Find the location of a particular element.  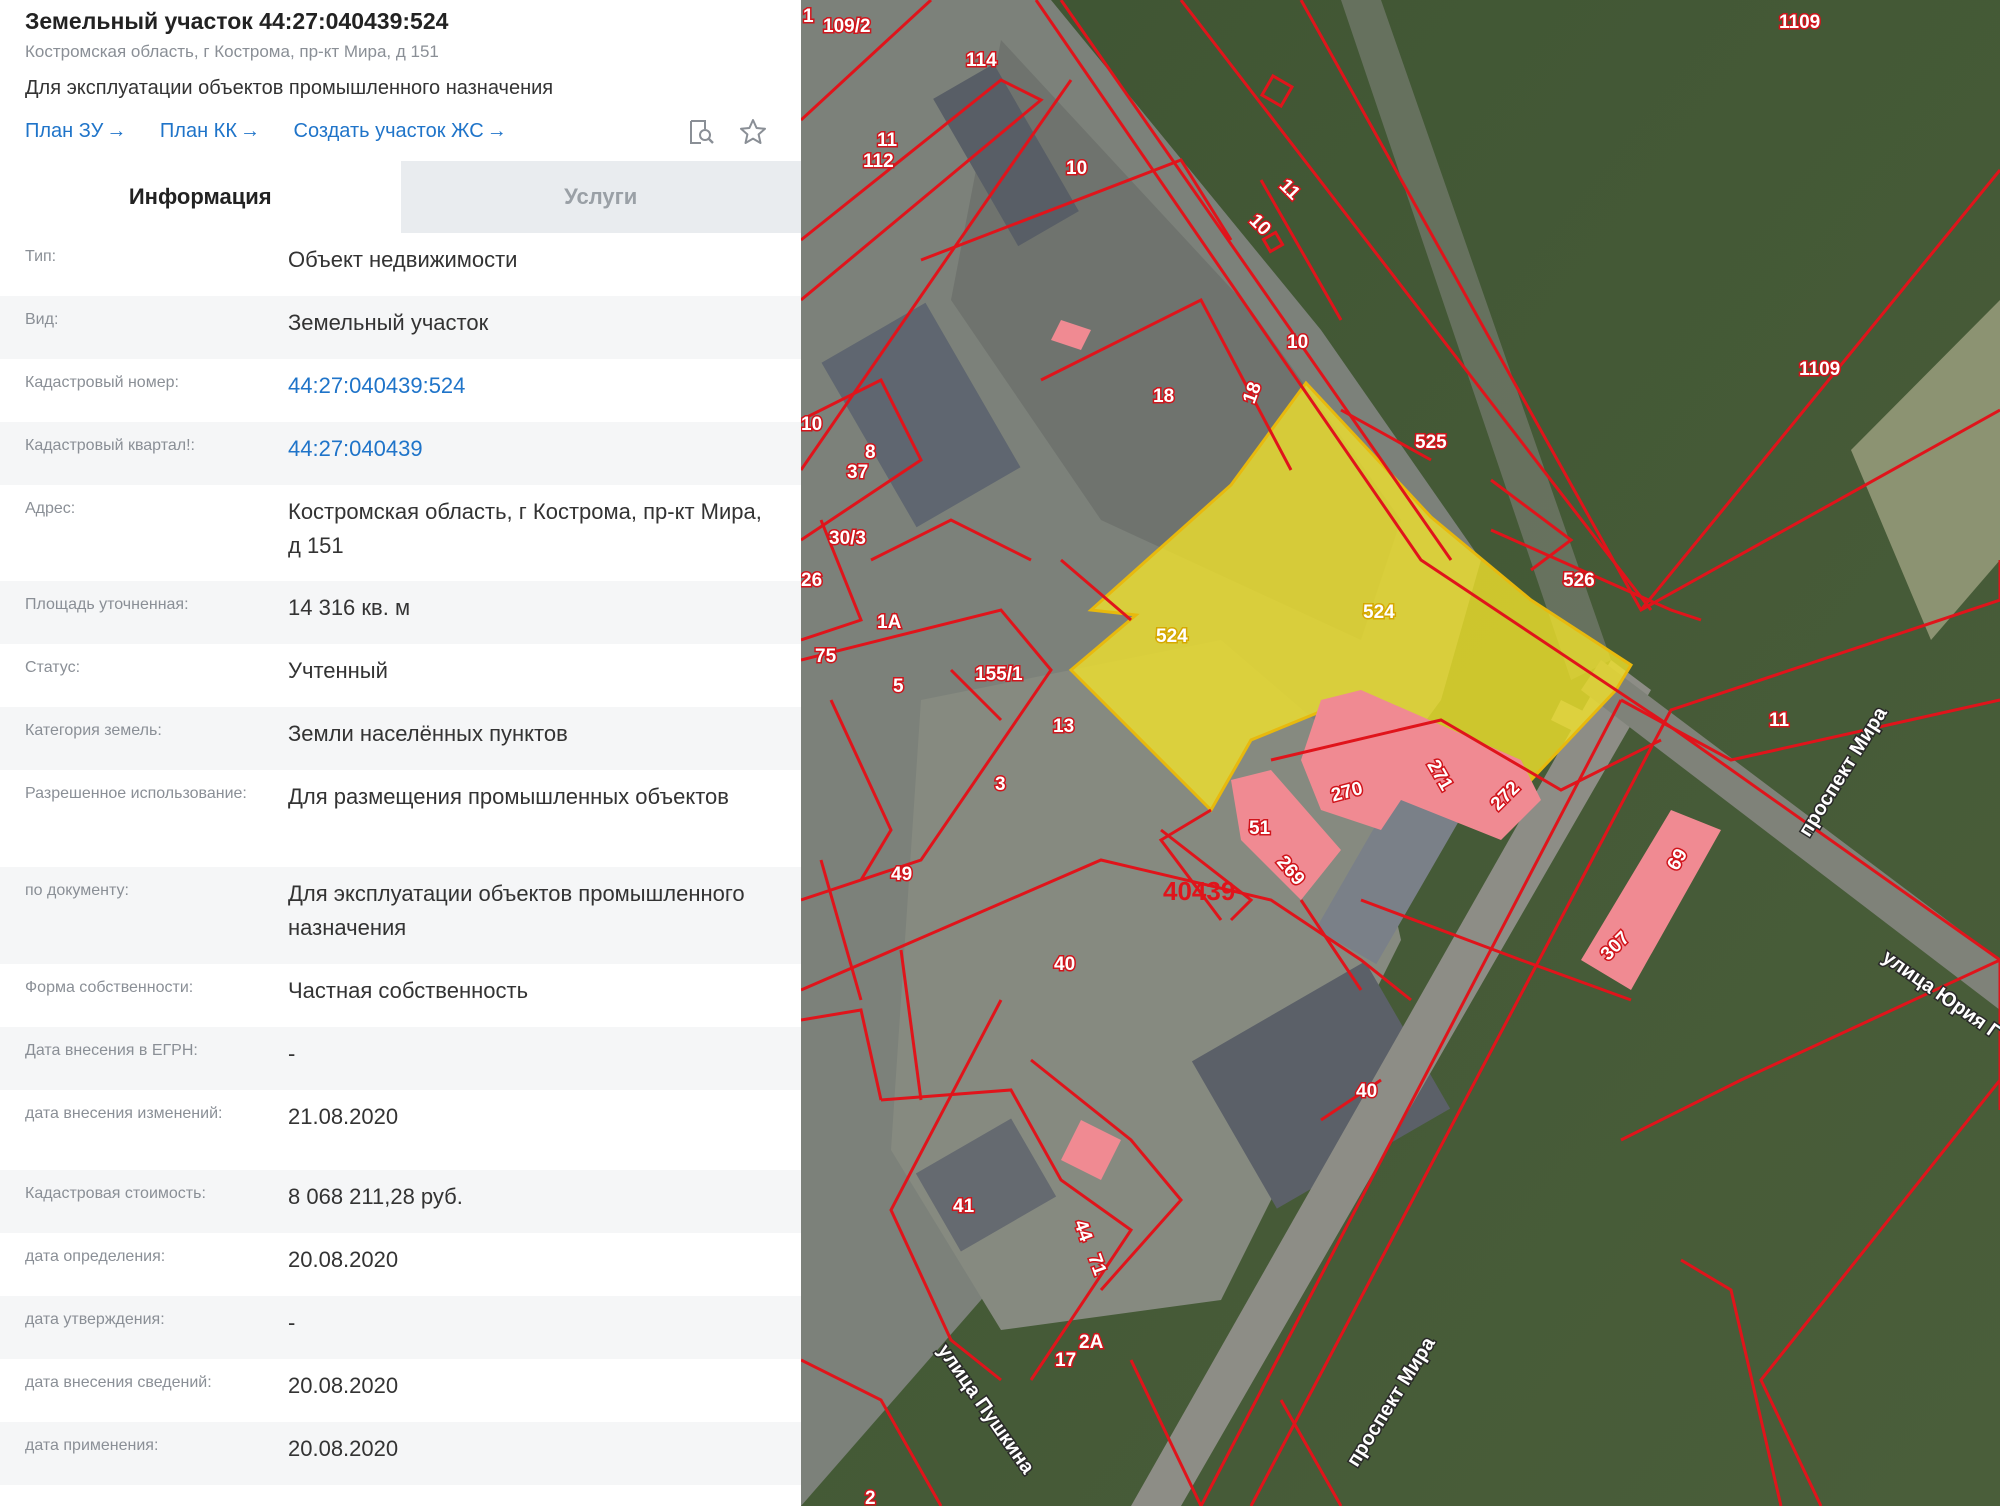

panel-tabs: Информация Услуги is located at coordinates (400, 197).